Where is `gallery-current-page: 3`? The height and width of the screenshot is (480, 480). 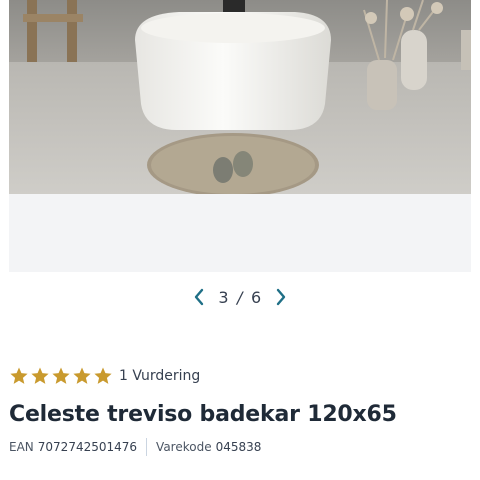 gallery-current-page: 3 is located at coordinates (224, 297).